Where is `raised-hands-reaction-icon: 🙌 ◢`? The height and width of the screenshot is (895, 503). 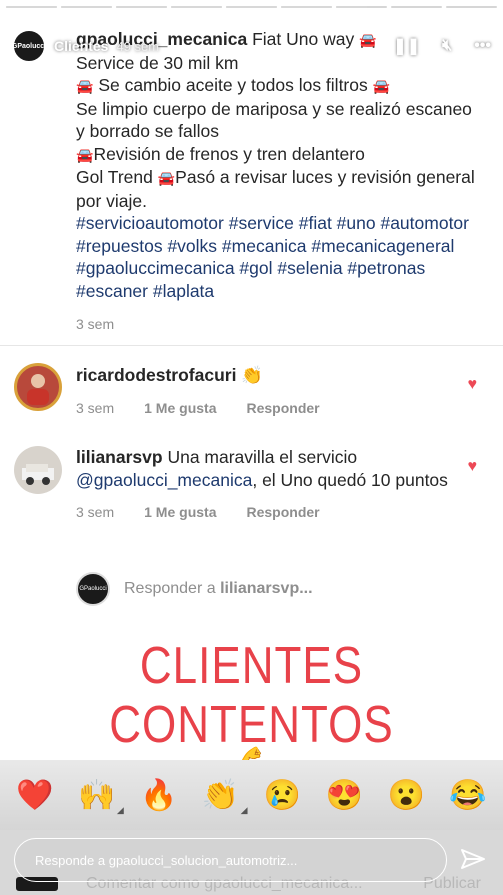 raised-hands-reaction-icon: 🙌 ◢ is located at coordinates (101, 796).